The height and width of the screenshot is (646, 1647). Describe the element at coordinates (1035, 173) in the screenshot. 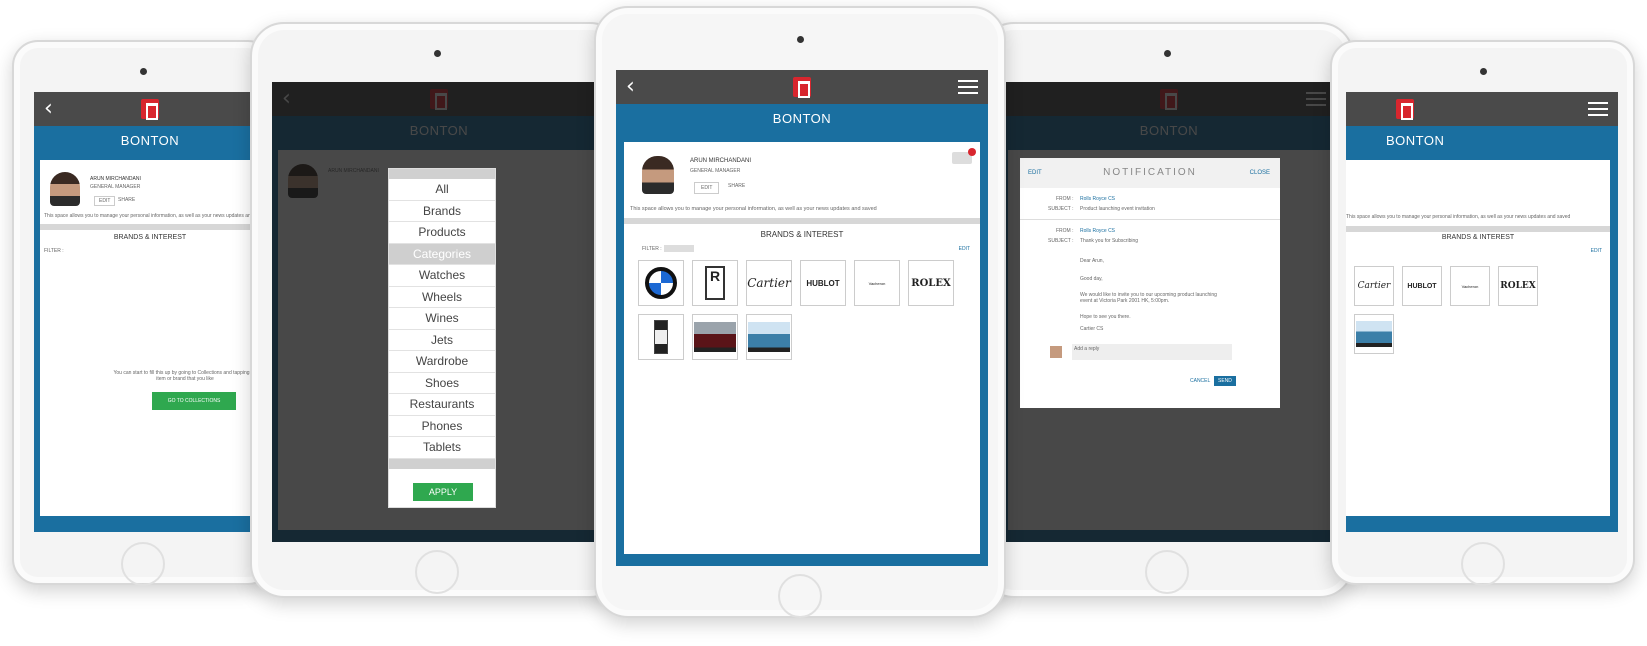

I see `notification-edit-button: EDIT` at that location.